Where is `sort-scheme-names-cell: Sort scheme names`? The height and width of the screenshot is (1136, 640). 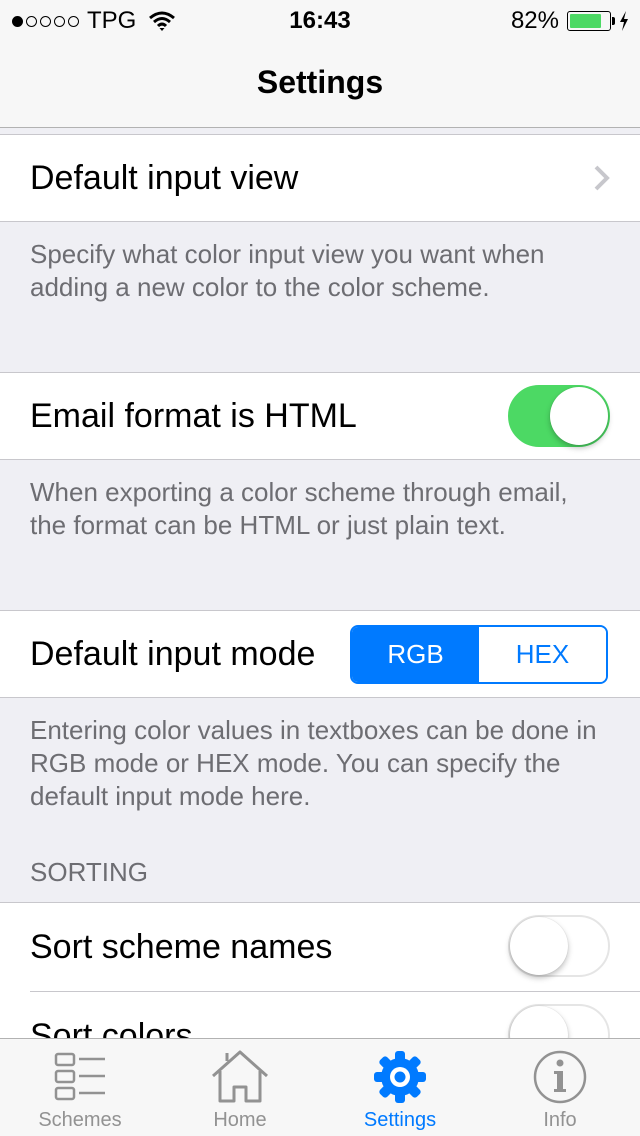
sort-scheme-names-cell: Sort scheme names is located at coordinates (320, 947).